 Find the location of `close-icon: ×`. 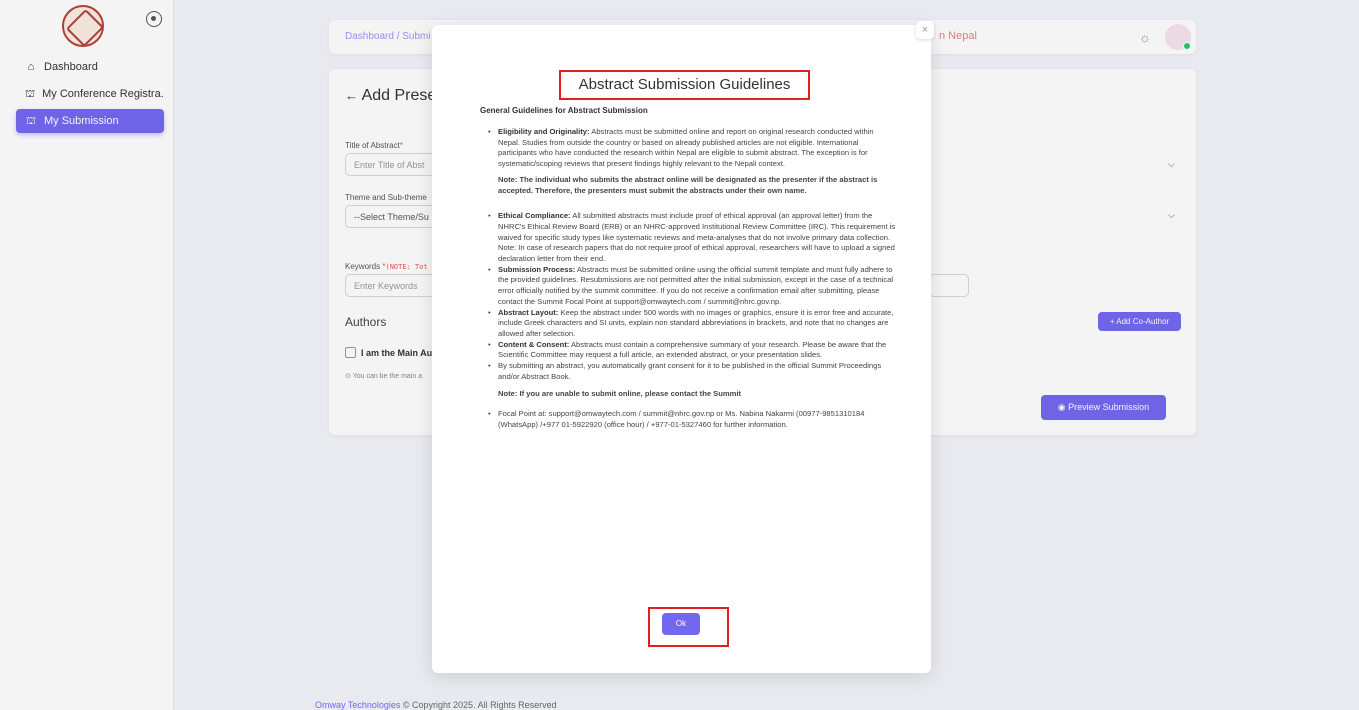

close-icon: × is located at coordinates (925, 30).